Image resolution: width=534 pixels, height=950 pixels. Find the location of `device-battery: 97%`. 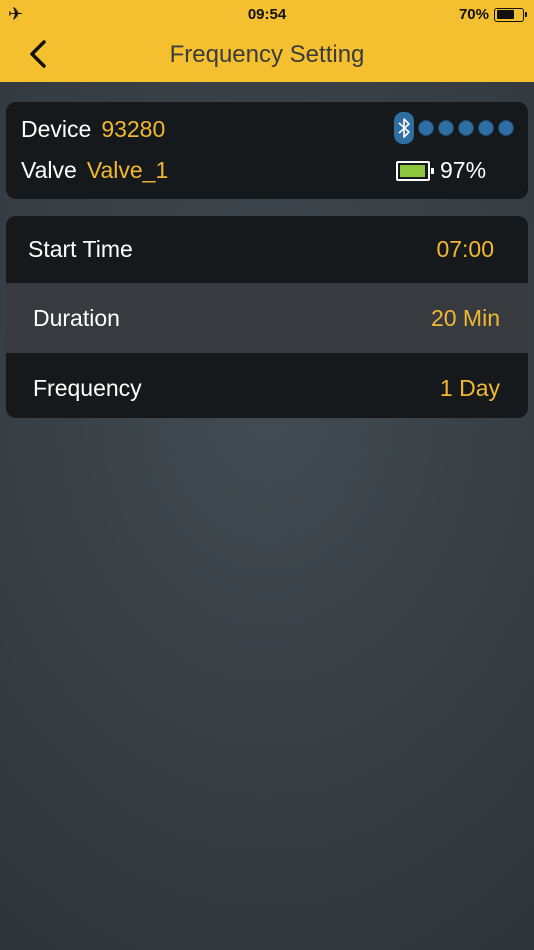

device-battery: 97% is located at coordinates (441, 170).